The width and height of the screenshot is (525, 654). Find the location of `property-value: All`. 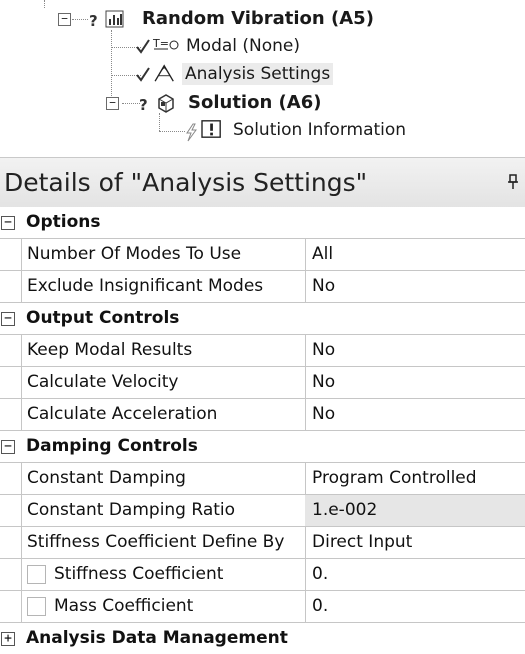

property-value: All is located at coordinates (323, 254).